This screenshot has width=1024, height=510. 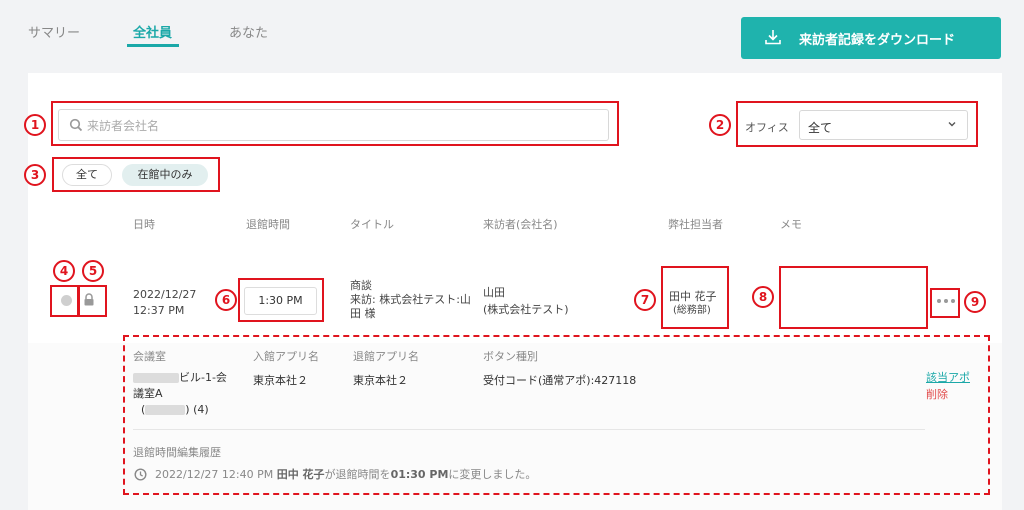 I want to click on detail-header-room: 会議室, so click(x=149, y=356).